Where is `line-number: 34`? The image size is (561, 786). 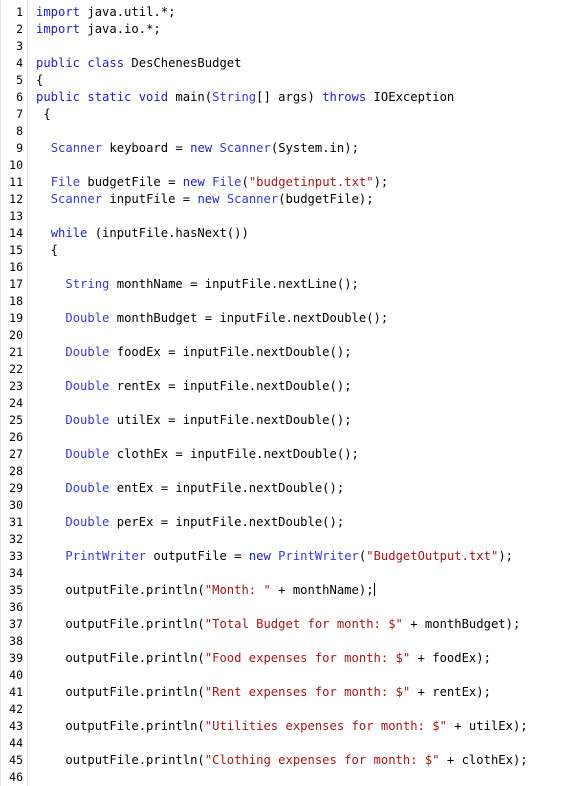 line-number: 34 is located at coordinates (16, 573).